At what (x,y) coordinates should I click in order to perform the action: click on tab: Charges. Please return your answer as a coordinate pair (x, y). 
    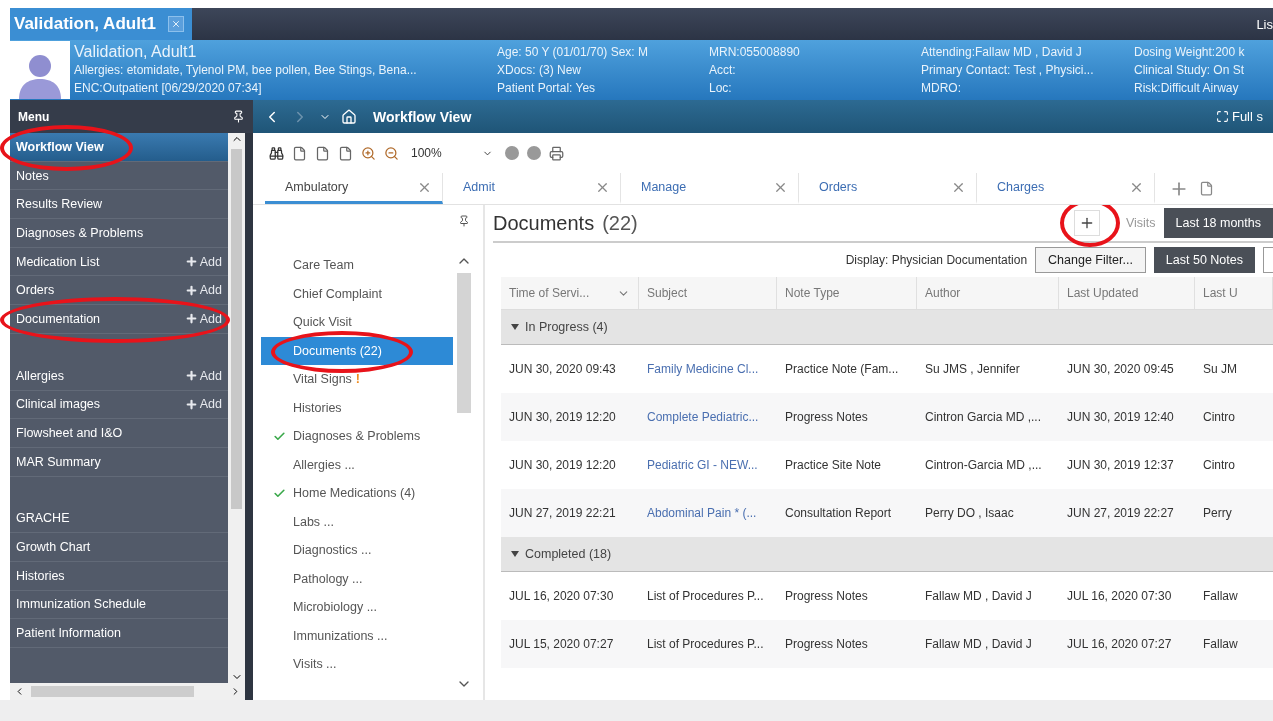
    Looking at the image, I should click on (1066, 188).